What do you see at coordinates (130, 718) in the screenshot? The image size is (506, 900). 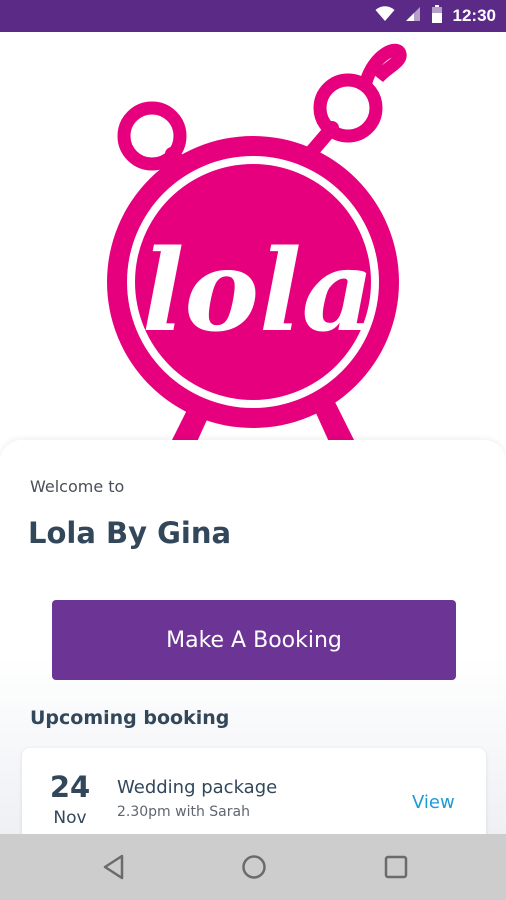 I see `upcoming-booking-title: Upcoming booking` at bounding box center [130, 718].